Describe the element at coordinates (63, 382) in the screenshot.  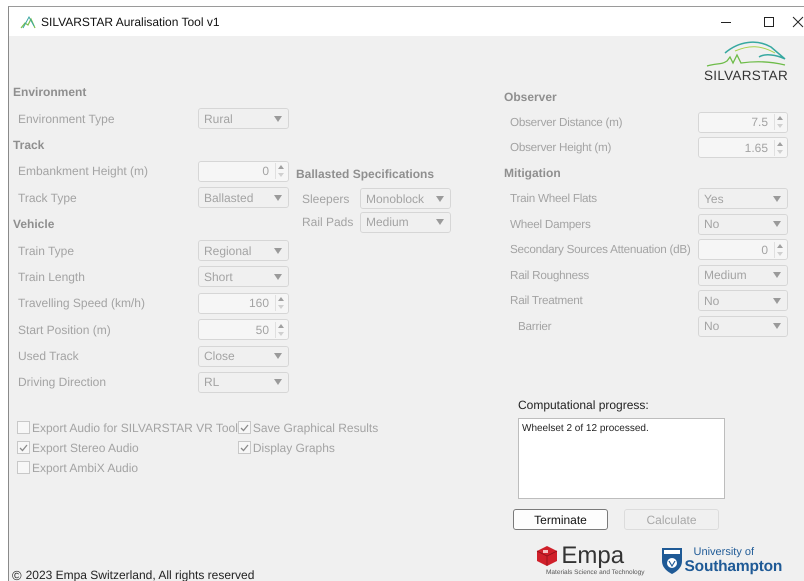
I see `field-label: Driving Direction` at that location.